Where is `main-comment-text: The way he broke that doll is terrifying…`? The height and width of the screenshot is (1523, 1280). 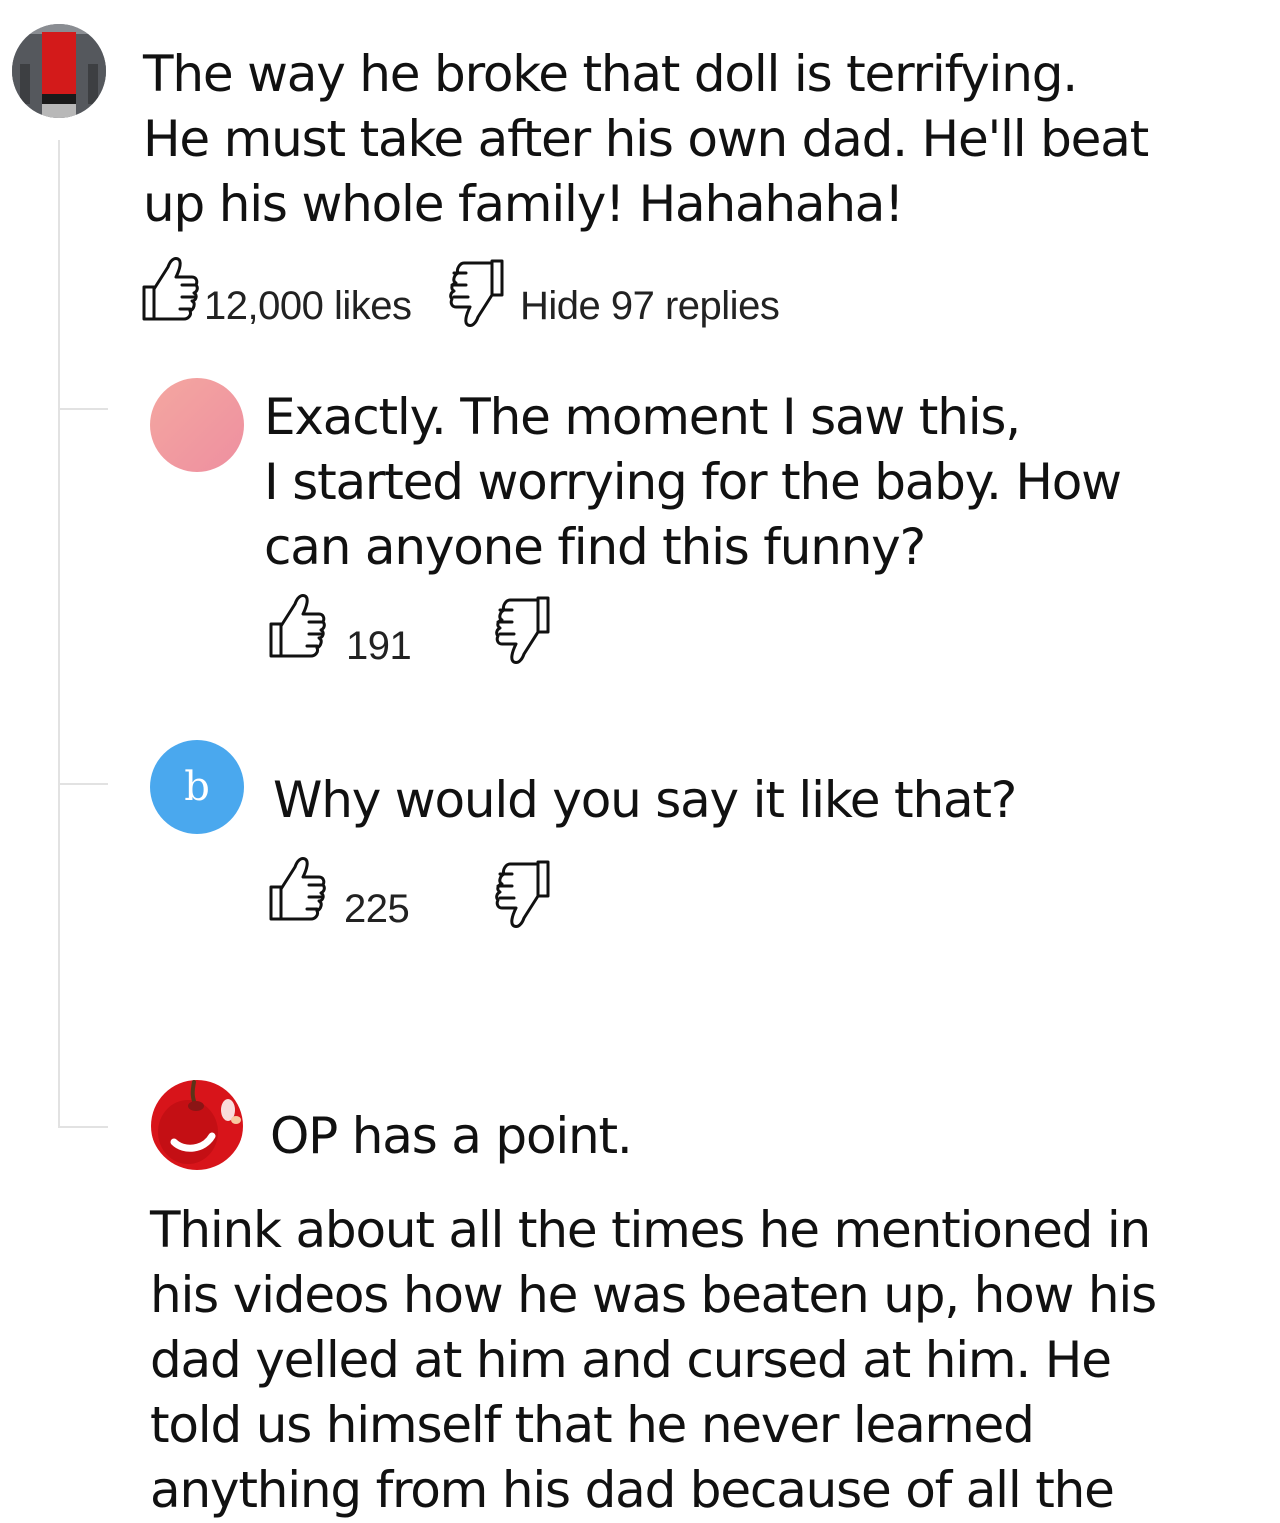 main-comment-text: The way he broke that doll is terrifying… is located at coordinates (646, 139).